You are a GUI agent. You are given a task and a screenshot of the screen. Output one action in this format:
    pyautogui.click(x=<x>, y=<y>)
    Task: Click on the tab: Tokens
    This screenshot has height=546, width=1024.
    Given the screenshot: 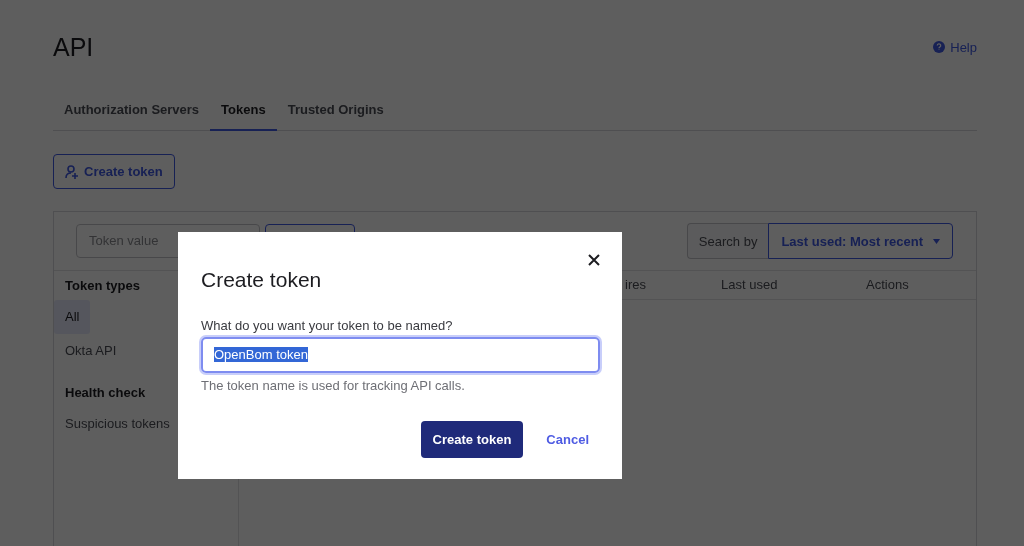 What is the action you would take?
    pyautogui.click(x=243, y=111)
    